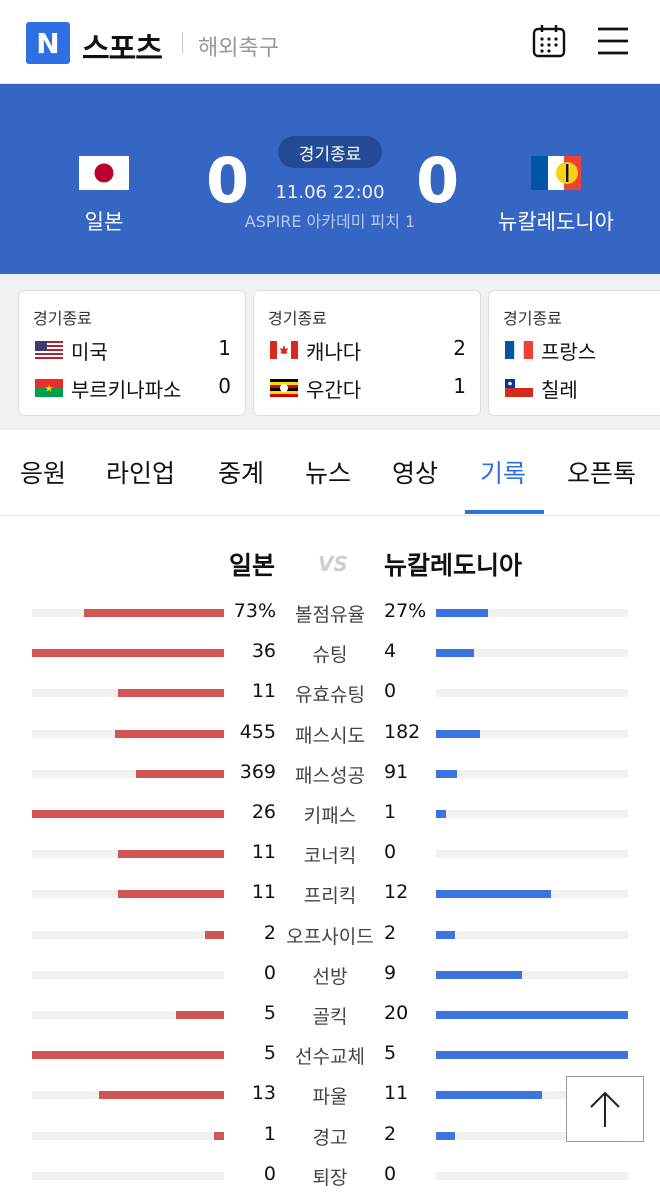  Describe the element at coordinates (503, 472) in the screenshot. I see `tab-record: 기록` at that location.